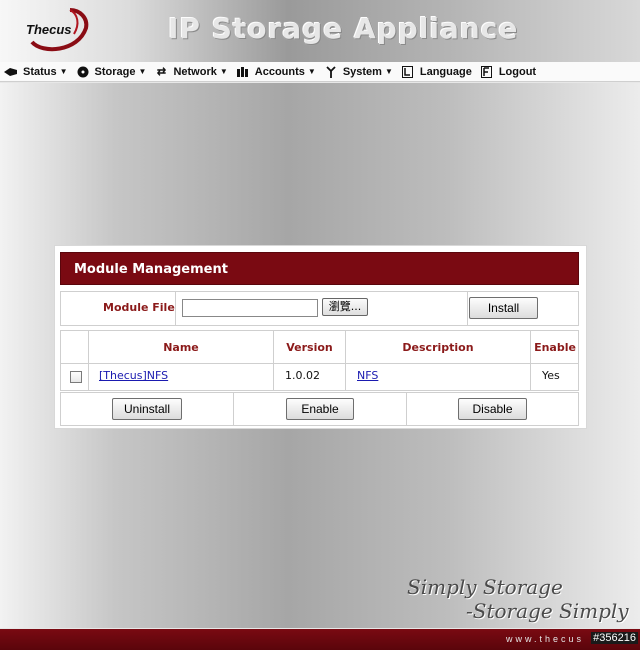 The height and width of the screenshot is (650, 640). I want to click on module-enable-status: Yes, so click(551, 375).